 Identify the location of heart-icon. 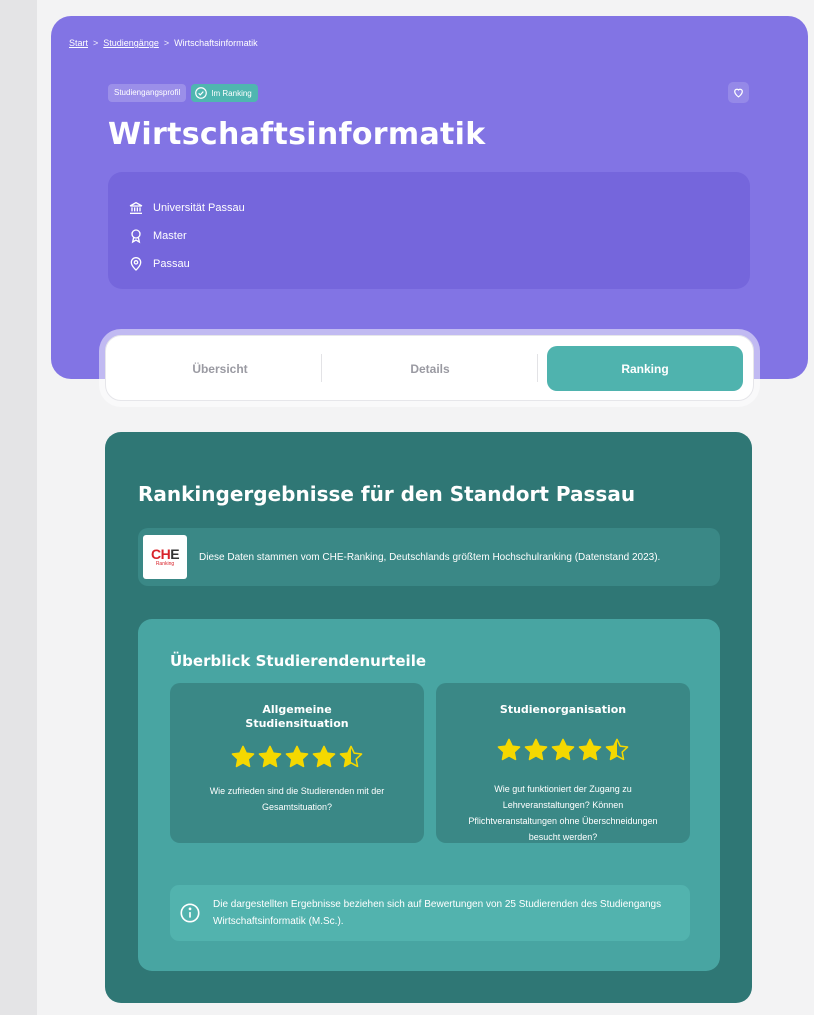
(738, 93).